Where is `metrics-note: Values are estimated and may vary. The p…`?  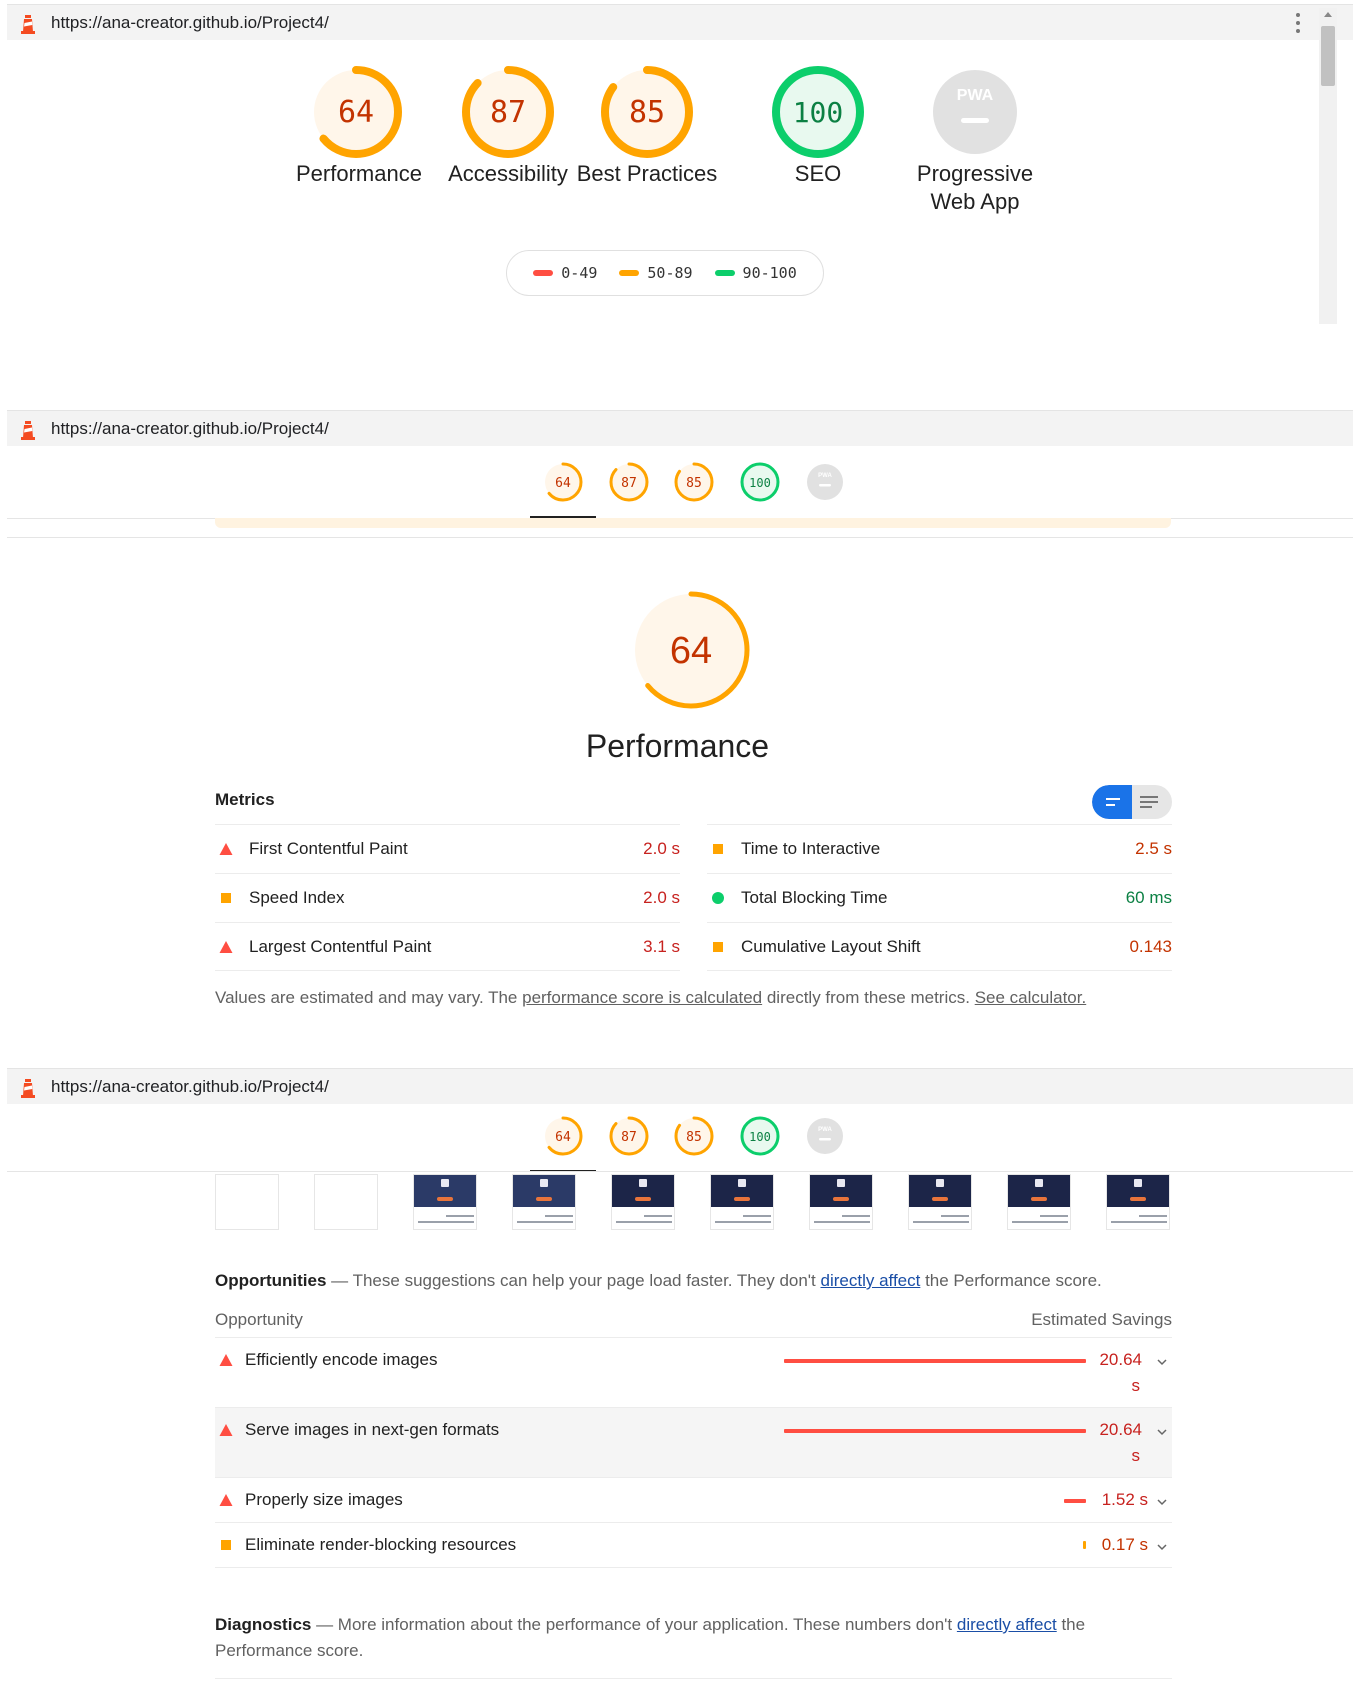
metrics-note: Values are estimated and may vary. The p… is located at coordinates (651, 997).